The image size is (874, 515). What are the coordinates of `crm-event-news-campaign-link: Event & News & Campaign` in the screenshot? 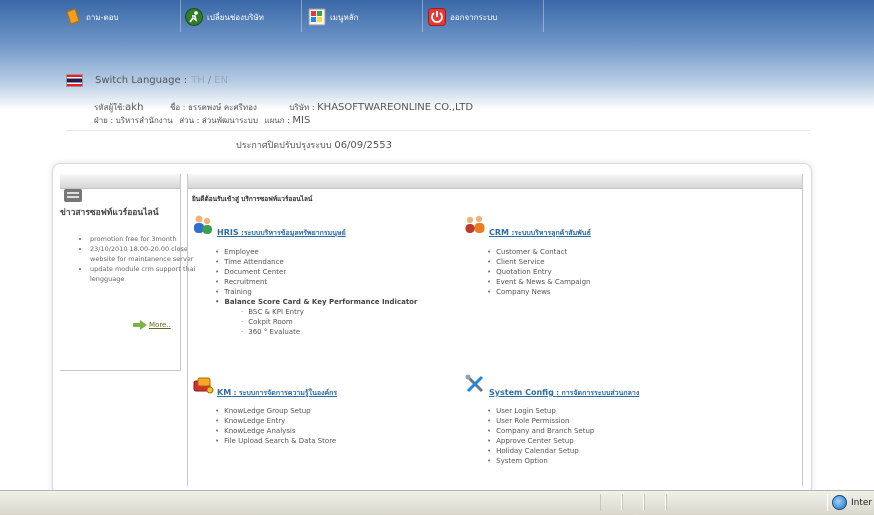 It's located at (587, 282).